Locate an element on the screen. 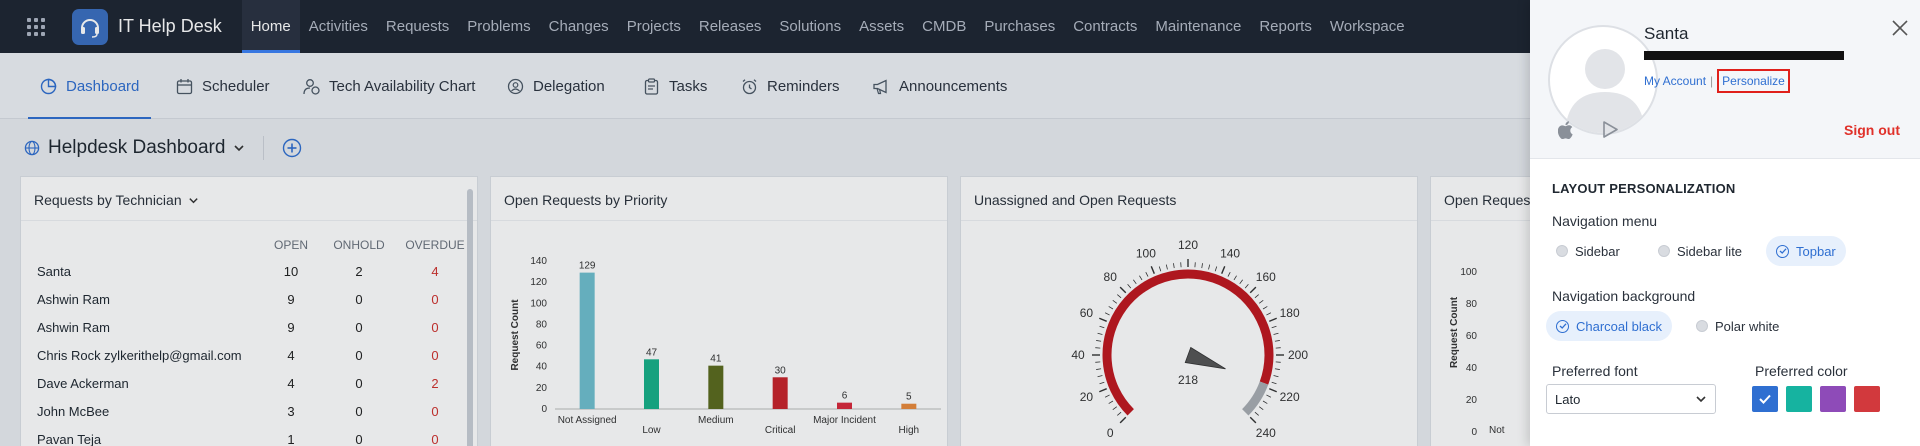  color-swatch-blue is located at coordinates (1765, 399).